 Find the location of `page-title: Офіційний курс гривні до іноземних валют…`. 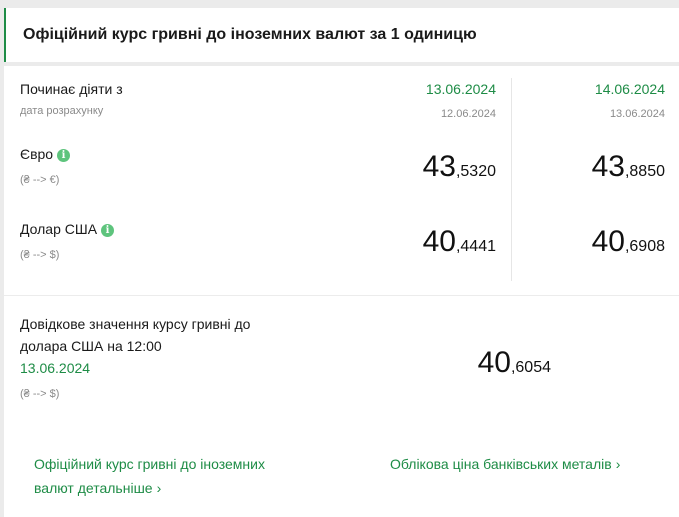

page-title: Офіційний курс гривні до іноземних валют… is located at coordinates (250, 34).